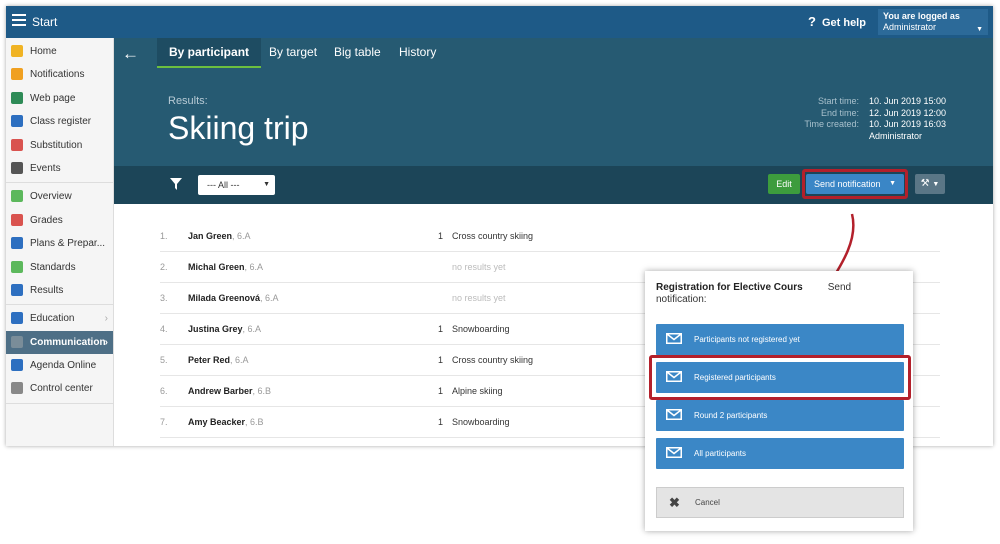 This screenshot has height=544, width=1000. Describe the element at coordinates (46, 220) in the screenshot. I see `sidebar-item-label: Grades` at that location.